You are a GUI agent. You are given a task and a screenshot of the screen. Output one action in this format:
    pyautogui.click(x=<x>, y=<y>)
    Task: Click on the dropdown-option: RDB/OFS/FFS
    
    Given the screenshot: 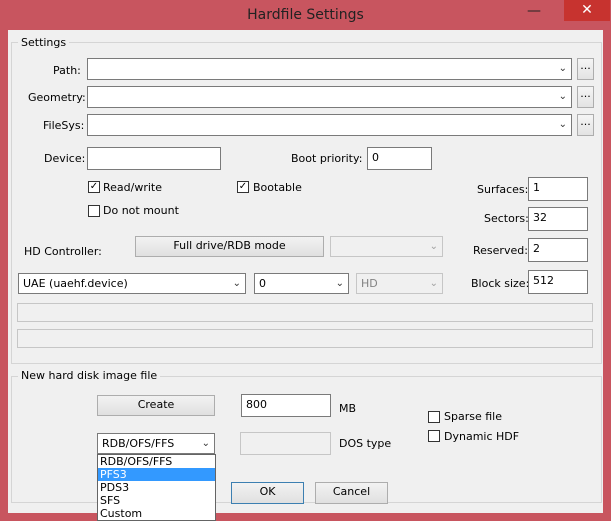 What is the action you would take?
    pyautogui.click(x=156, y=461)
    